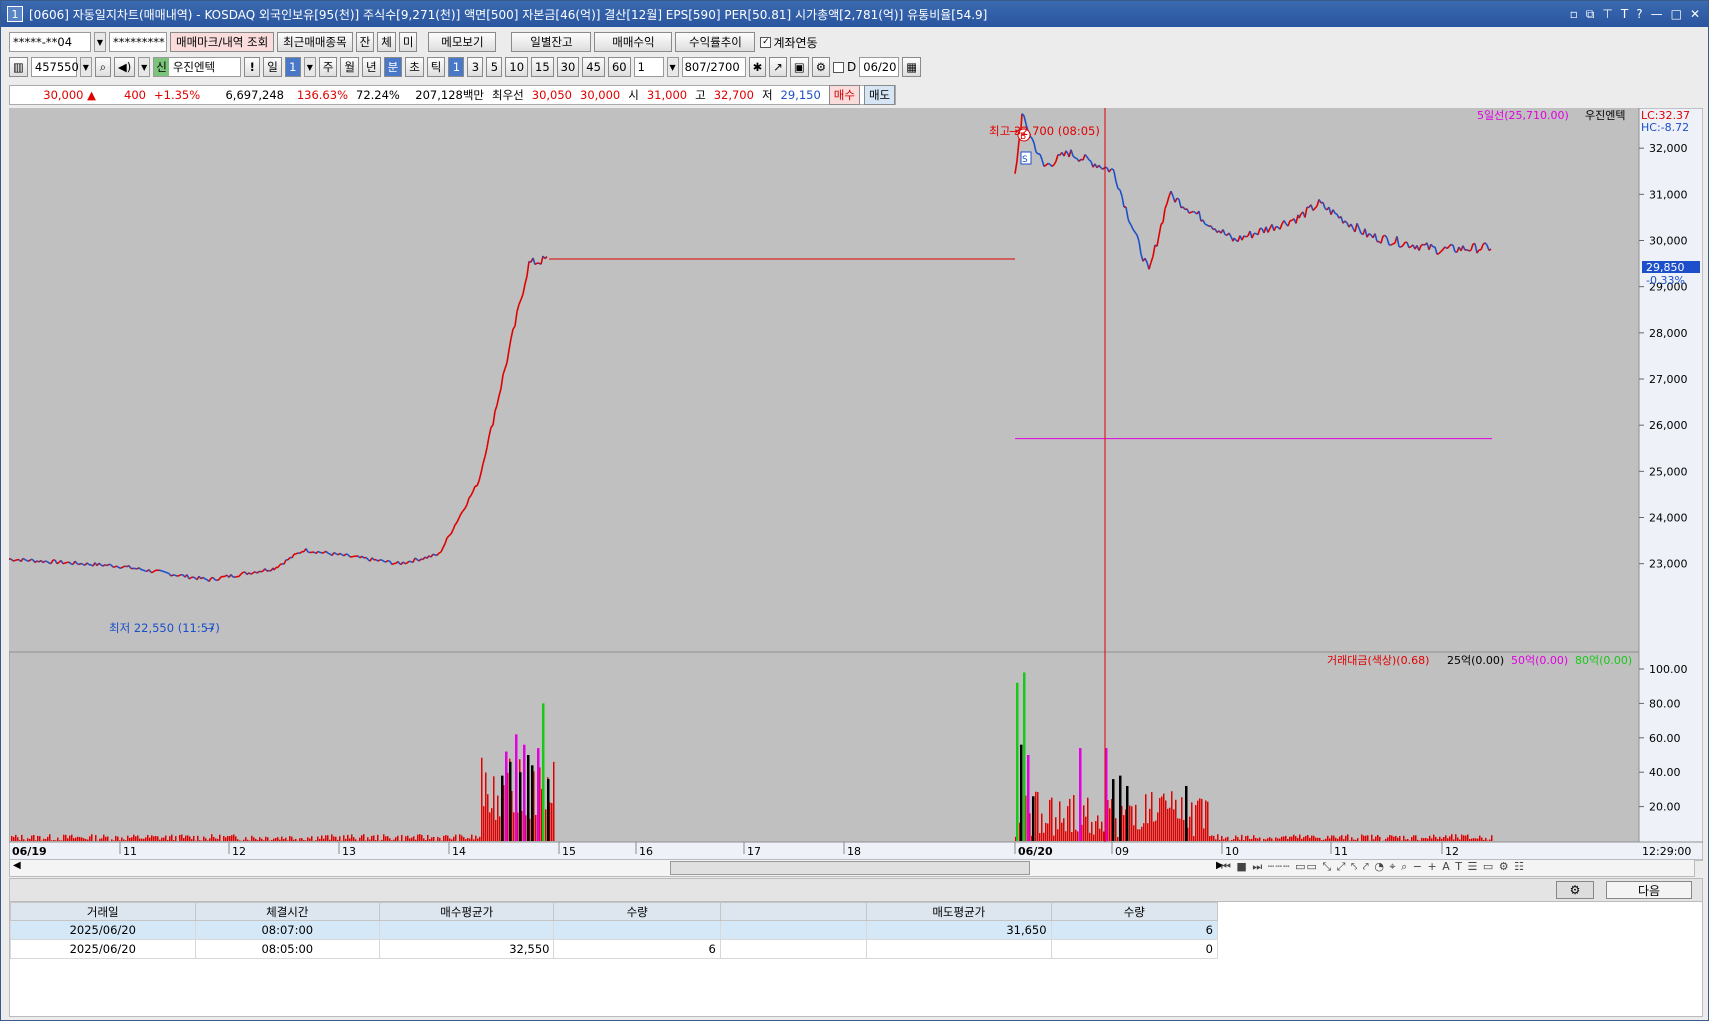 The image size is (1709, 1021). I want to click on return-trend-button: 수익률추이, so click(715, 42).